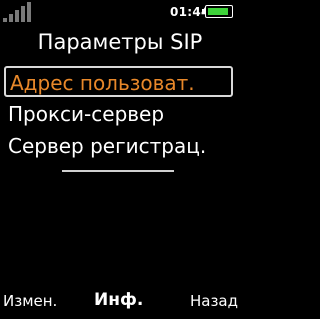 The image size is (320, 319). Describe the element at coordinates (107, 146) in the screenshot. I see `menu-item-label: Сервер регистрац.` at that location.